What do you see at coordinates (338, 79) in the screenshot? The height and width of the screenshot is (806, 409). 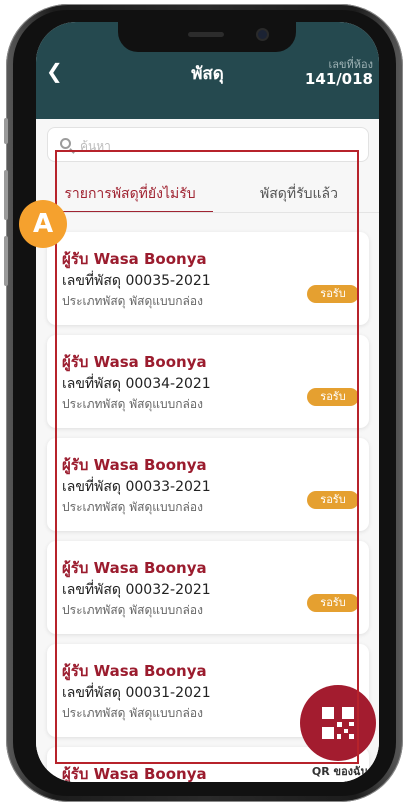 I see `room-number: 141/018` at bounding box center [338, 79].